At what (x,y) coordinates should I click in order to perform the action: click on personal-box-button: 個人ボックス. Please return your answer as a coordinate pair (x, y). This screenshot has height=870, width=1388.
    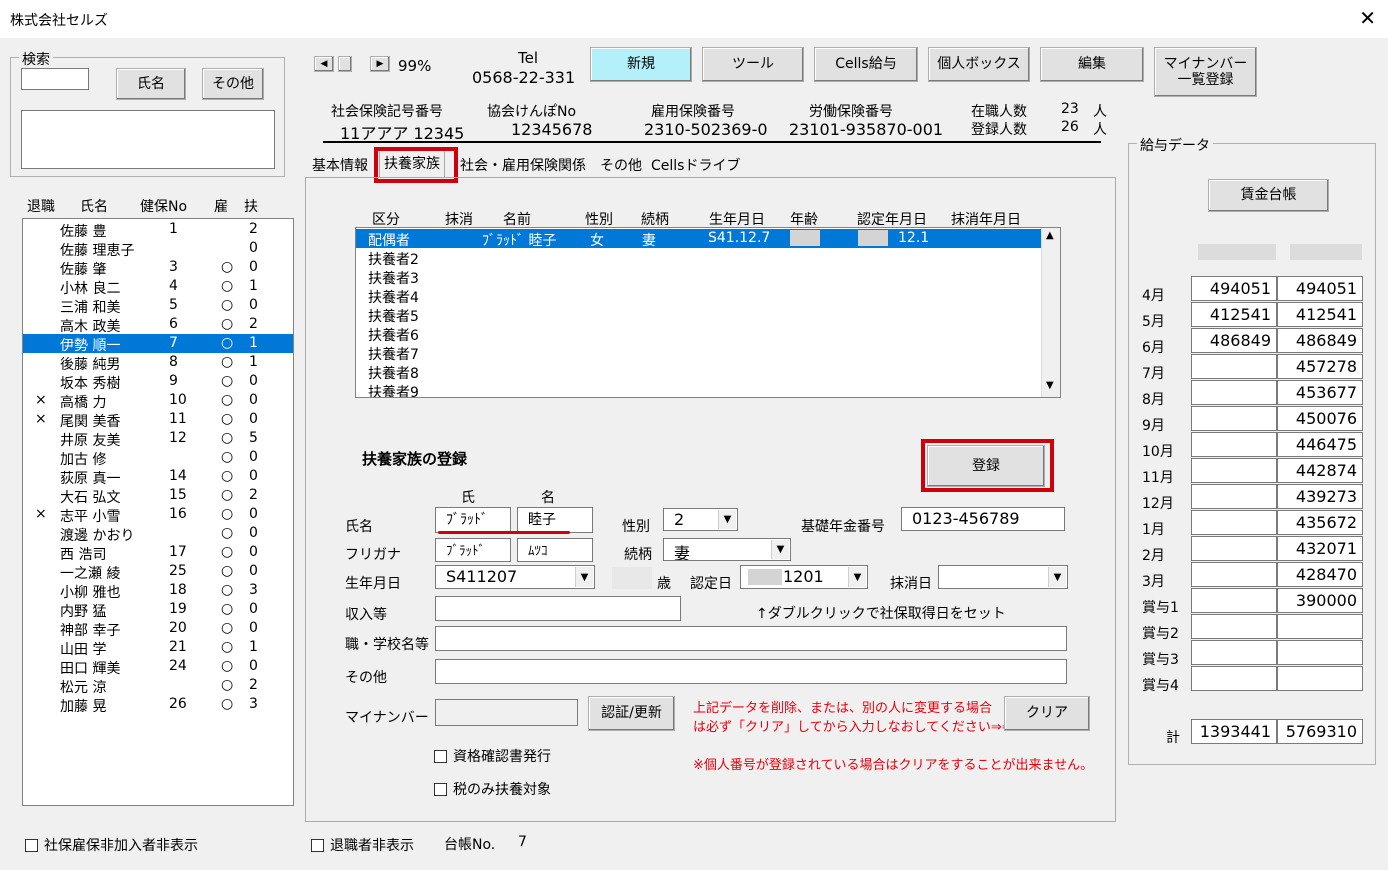
    Looking at the image, I should click on (979, 64).